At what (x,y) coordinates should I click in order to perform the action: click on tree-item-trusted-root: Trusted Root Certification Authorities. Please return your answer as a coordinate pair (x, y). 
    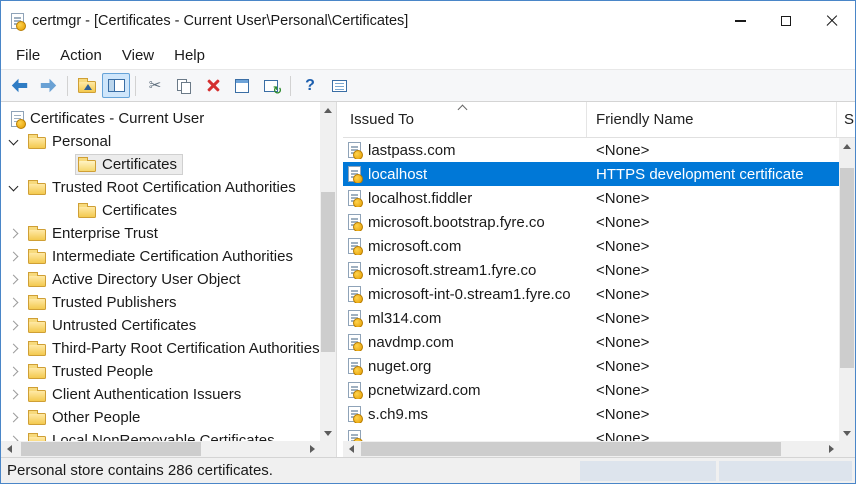
    Looking at the image, I should click on (160, 187).